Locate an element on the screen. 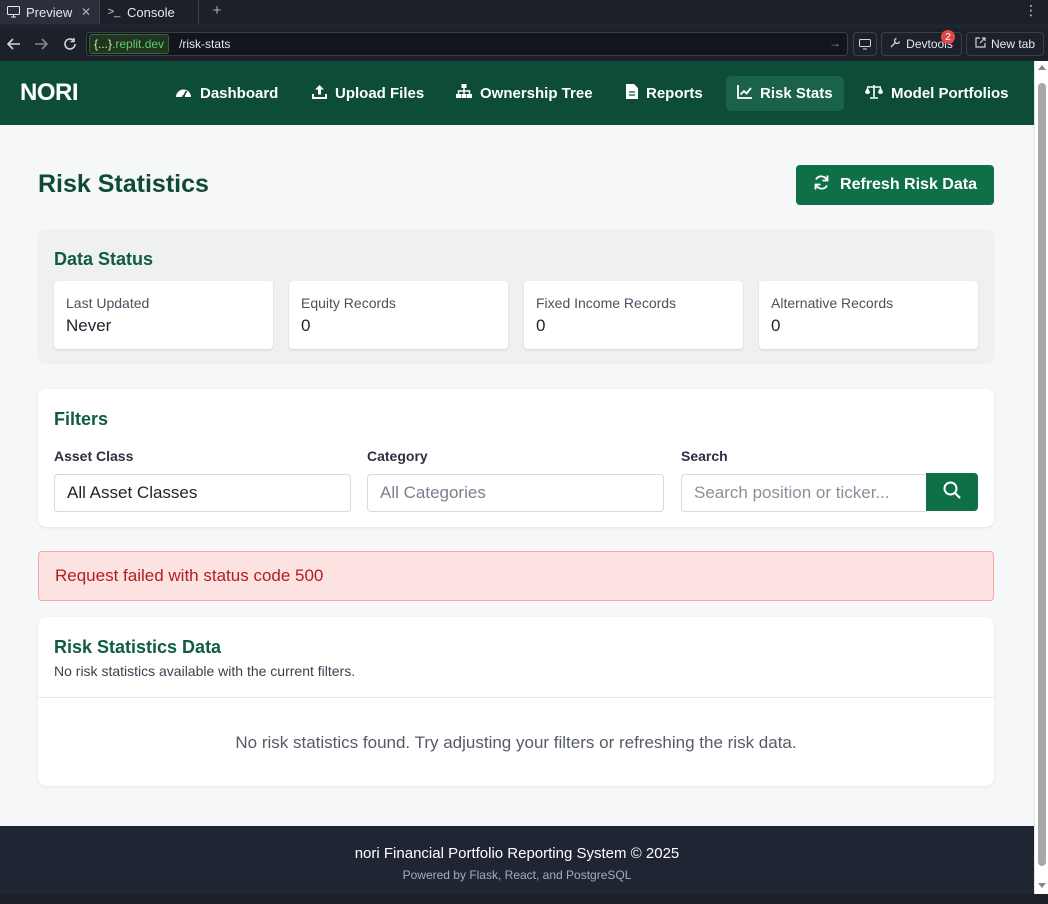 This screenshot has width=1048, height=904. brand-logo: NORI is located at coordinates (49, 93).